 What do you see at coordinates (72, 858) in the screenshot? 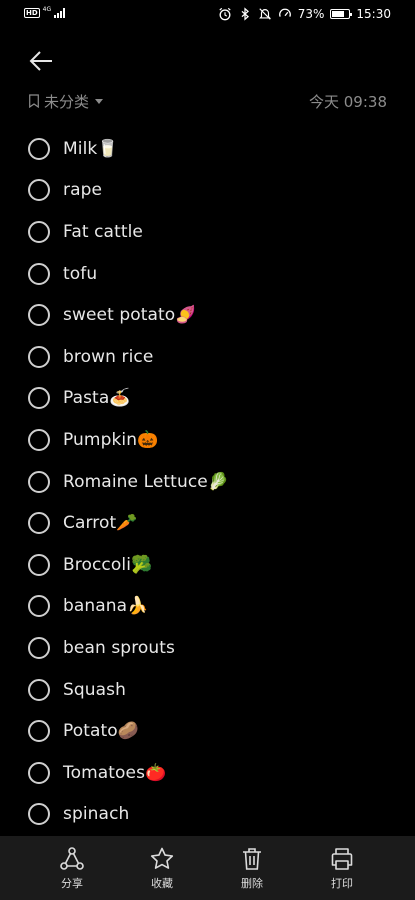
I see `share-icon` at bounding box center [72, 858].